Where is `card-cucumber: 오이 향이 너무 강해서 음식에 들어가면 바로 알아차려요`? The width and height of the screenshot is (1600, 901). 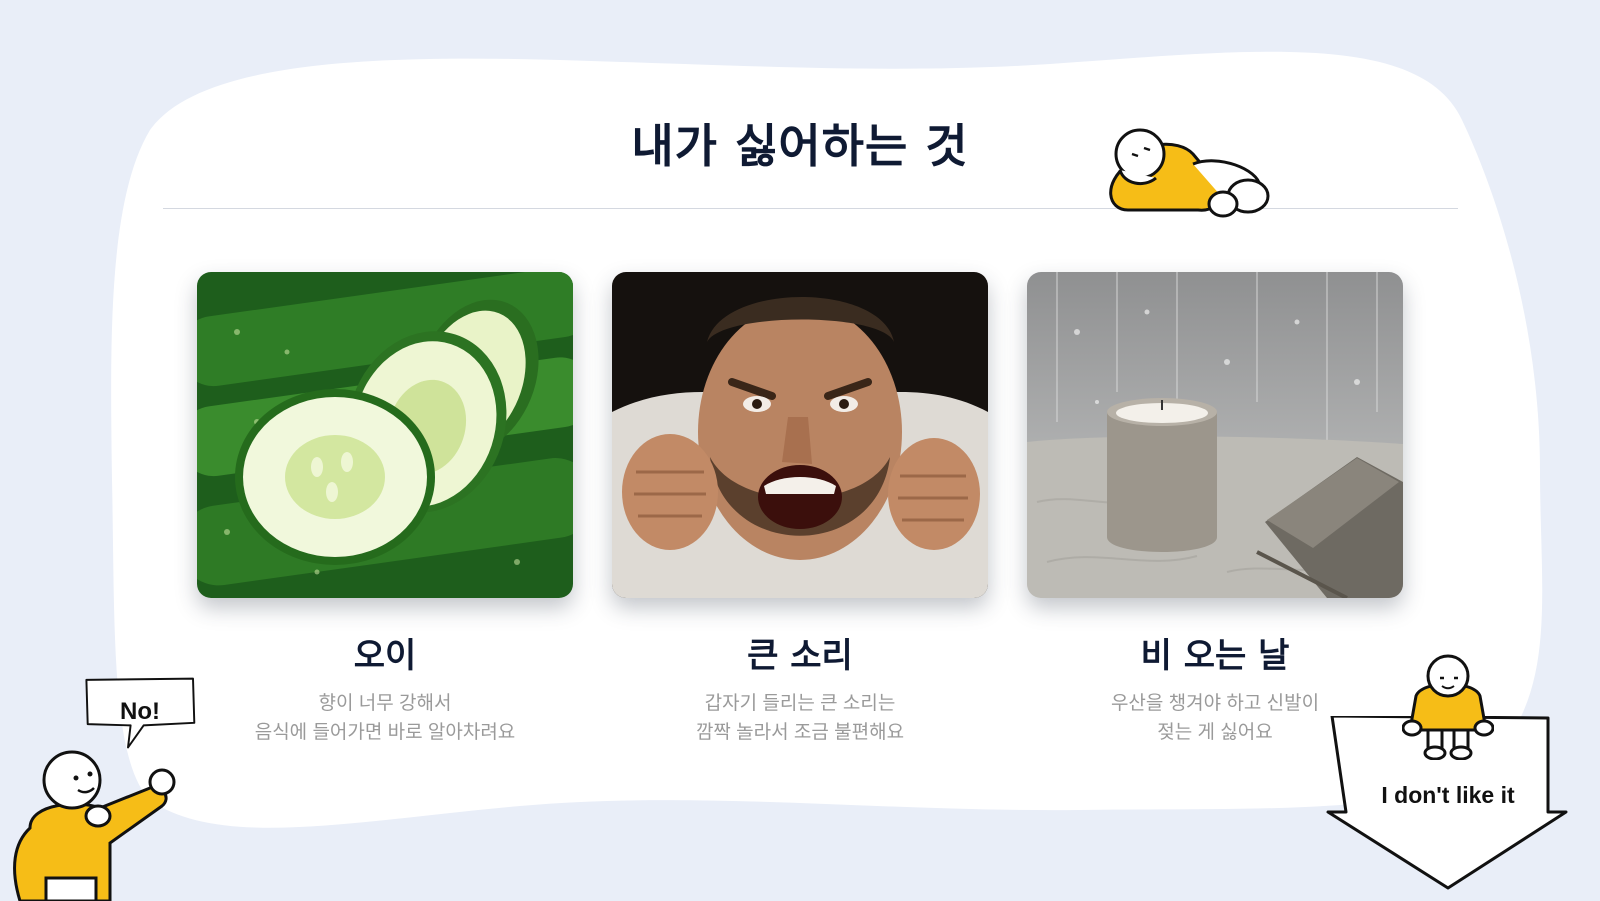
card-cucumber: 오이 향이 너무 강해서 음식에 들어가면 바로 알아차려요 is located at coordinates (385, 509).